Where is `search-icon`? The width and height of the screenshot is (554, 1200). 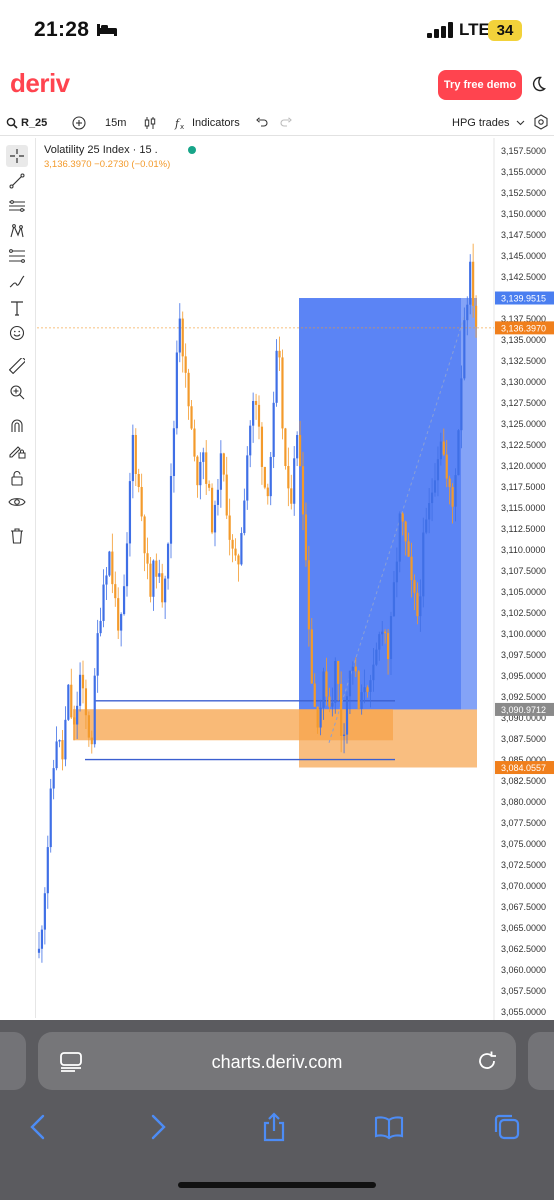 search-icon is located at coordinates (12, 123).